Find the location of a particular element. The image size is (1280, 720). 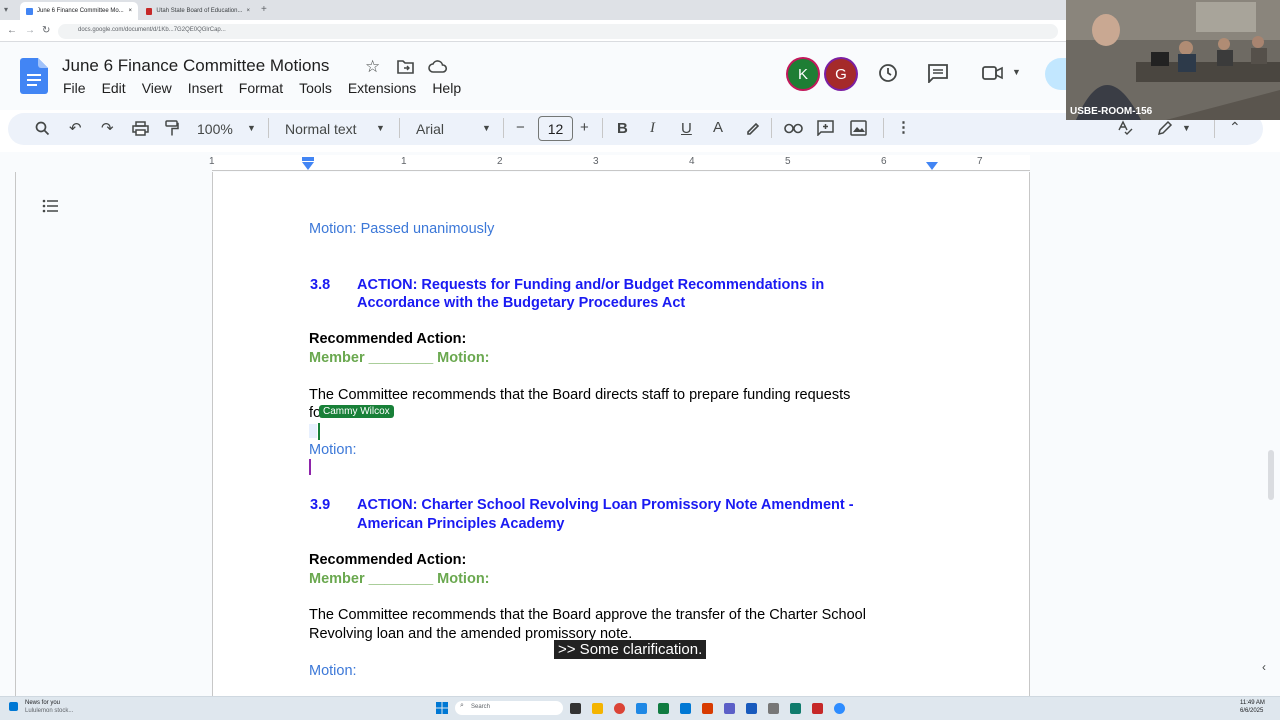

menu-file: File is located at coordinates (74, 88).